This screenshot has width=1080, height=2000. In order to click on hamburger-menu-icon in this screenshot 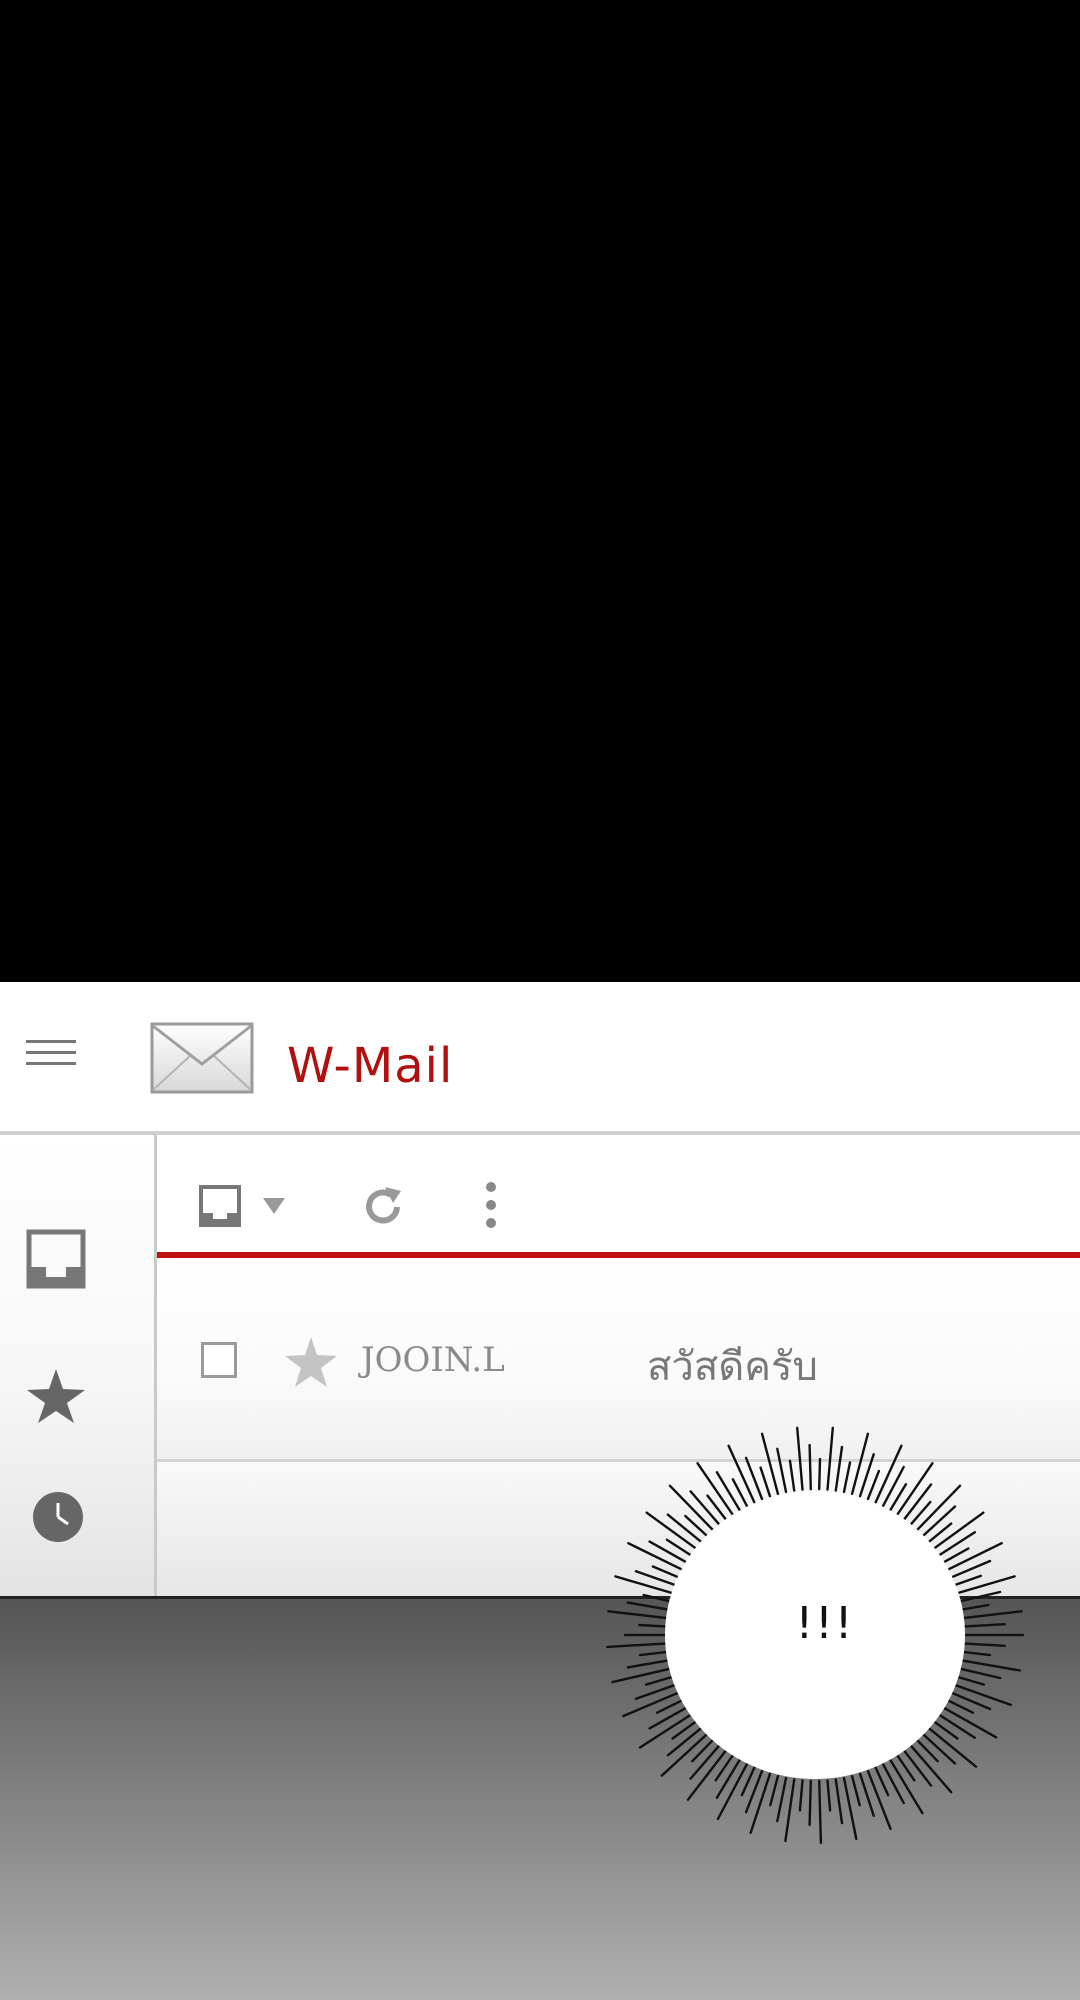, I will do `click(51, 1055)`.